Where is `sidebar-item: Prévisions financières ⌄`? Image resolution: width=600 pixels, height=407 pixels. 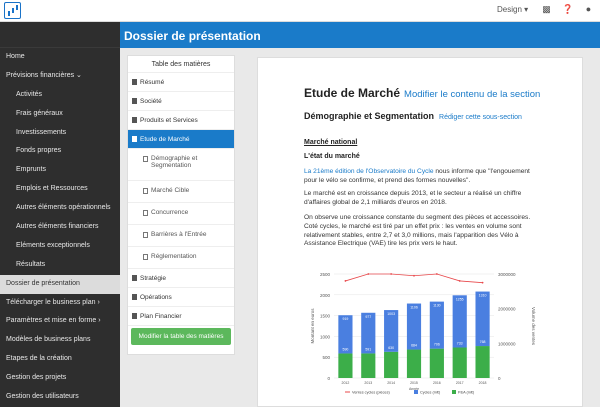
sidebar-item: Prévisions financières ⌄ is located at coordinates (60, 76).